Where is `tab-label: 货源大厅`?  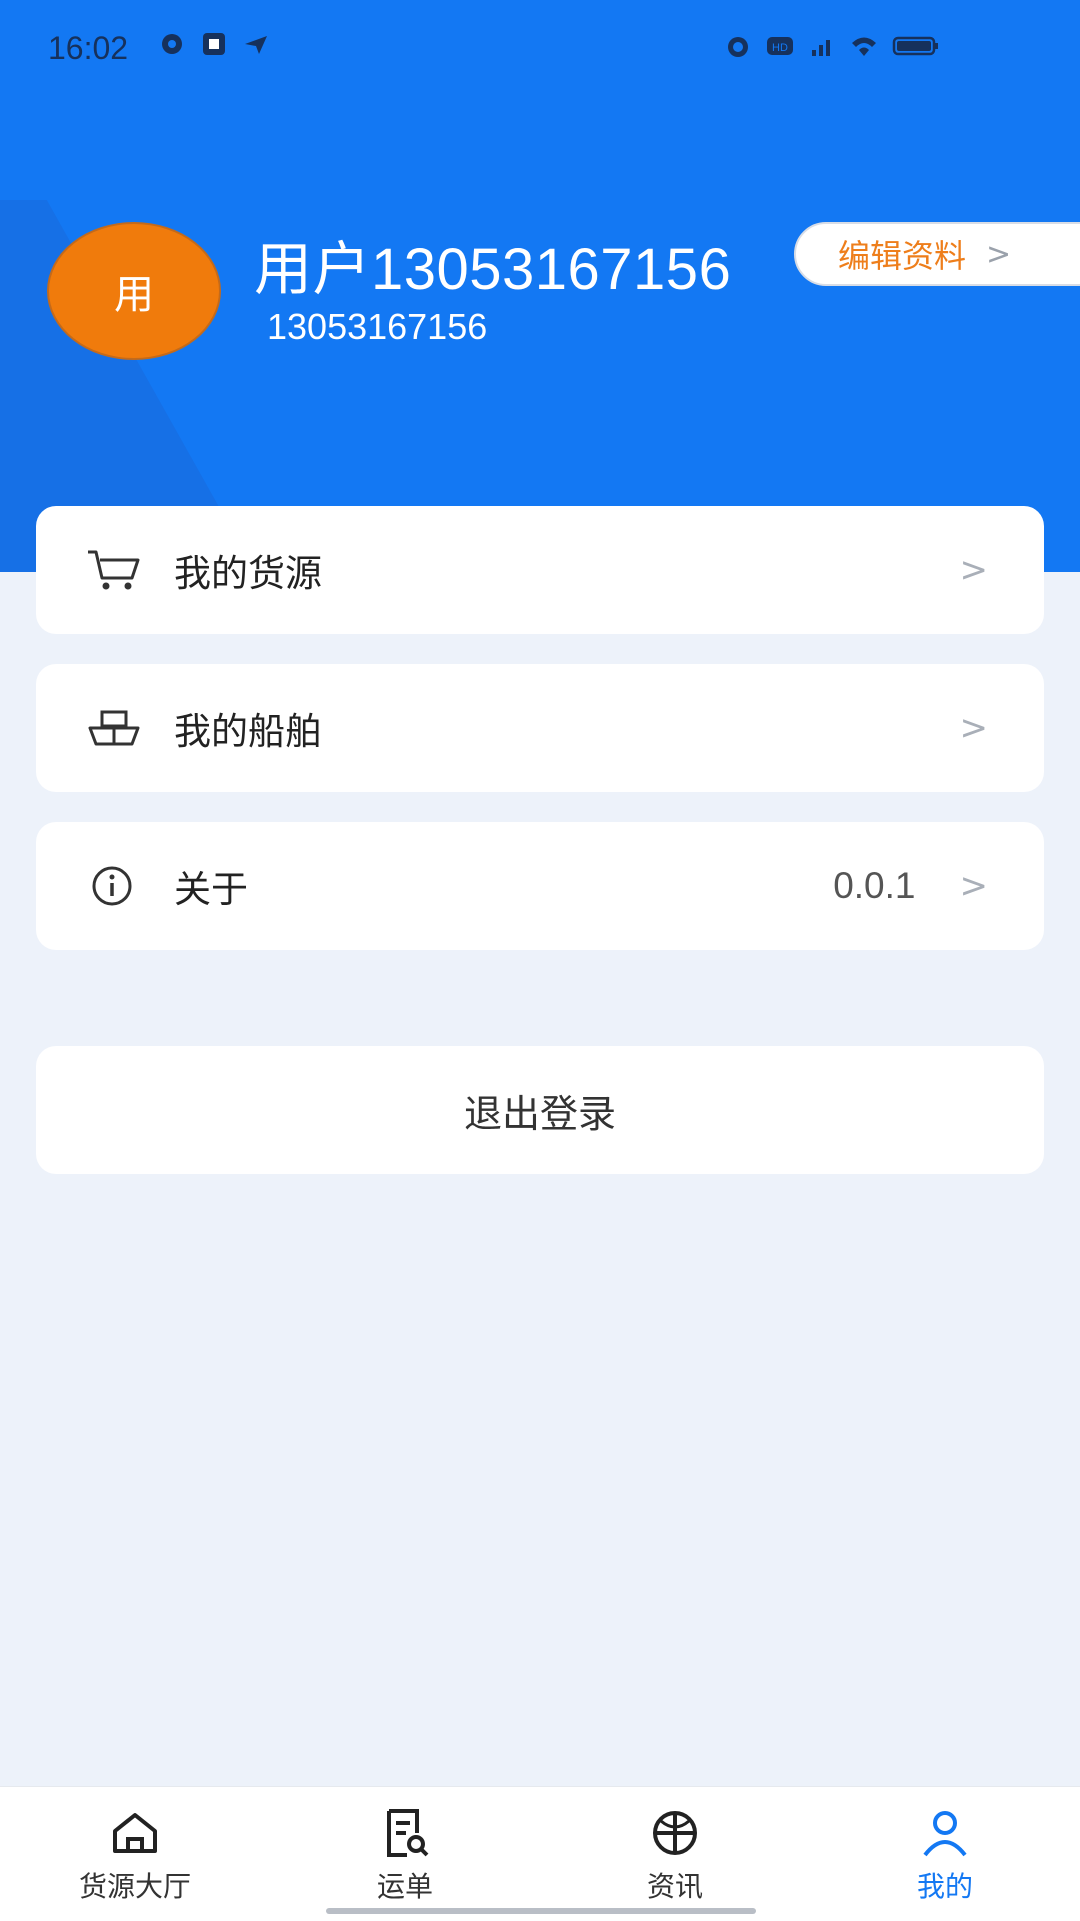
tab-label: 货源大厅 is located at coordinates (134, 1886).